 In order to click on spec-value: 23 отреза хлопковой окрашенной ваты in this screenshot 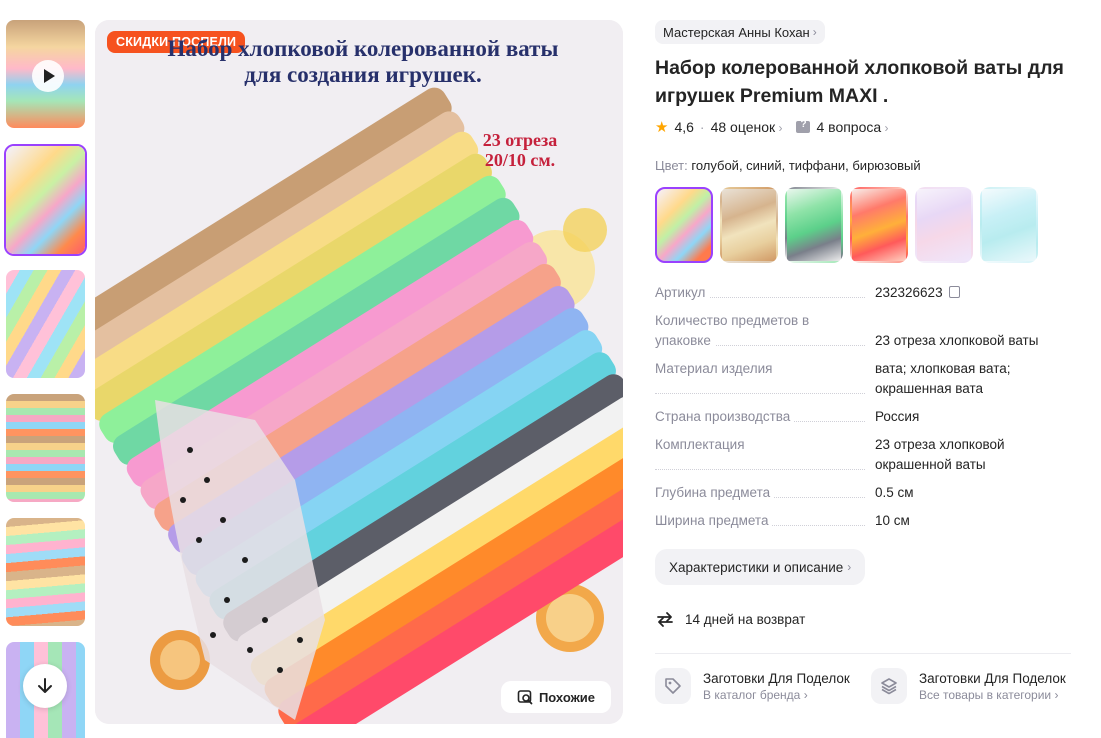, I will do `click(940, 454)`.